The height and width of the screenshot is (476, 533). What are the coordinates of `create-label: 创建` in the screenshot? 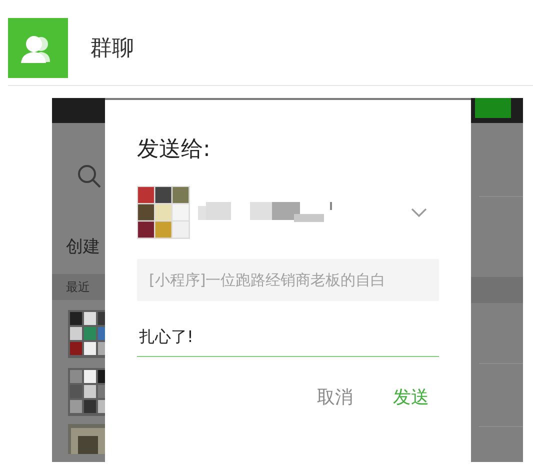 It's located at (83, 247).